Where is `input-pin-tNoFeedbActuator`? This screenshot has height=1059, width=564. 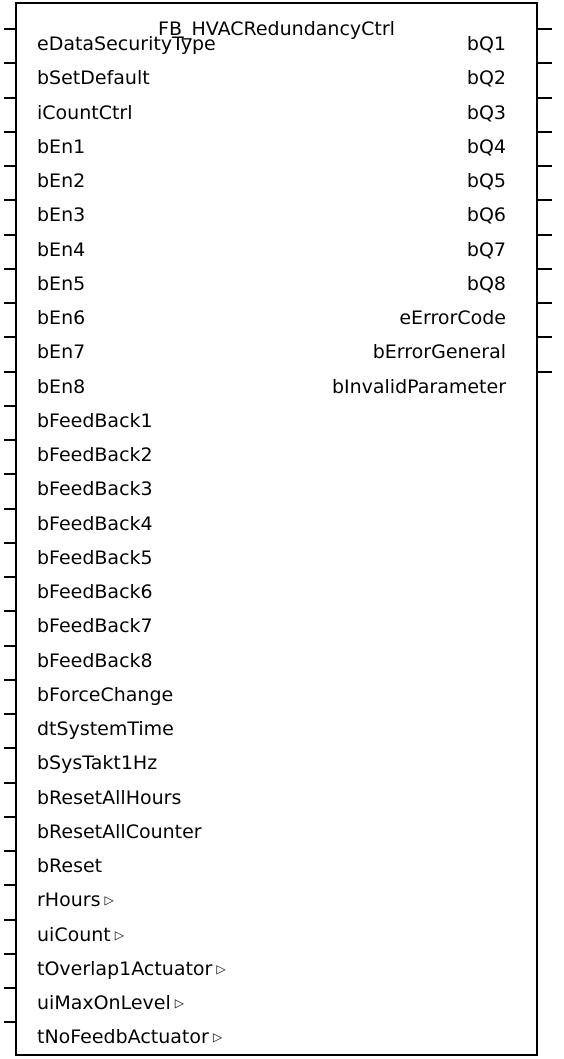
input-pin-tNoFeedbActuator is located at coordinates (10, 1023).